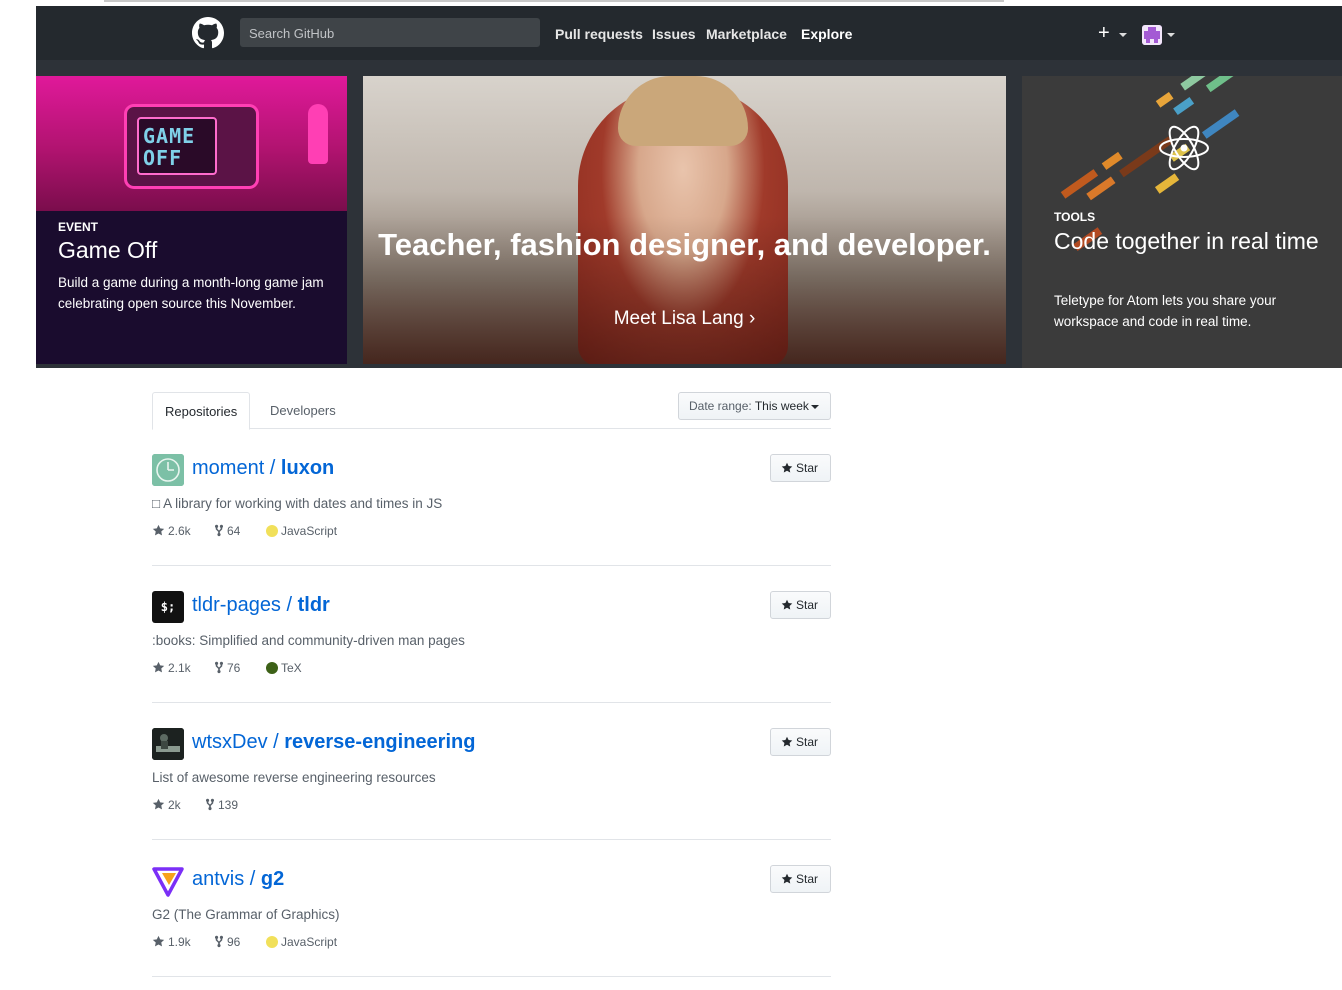  What do you see at coordinates (554, 1) in the screenshot?
I see `divider` at bounding box center [554, 1].